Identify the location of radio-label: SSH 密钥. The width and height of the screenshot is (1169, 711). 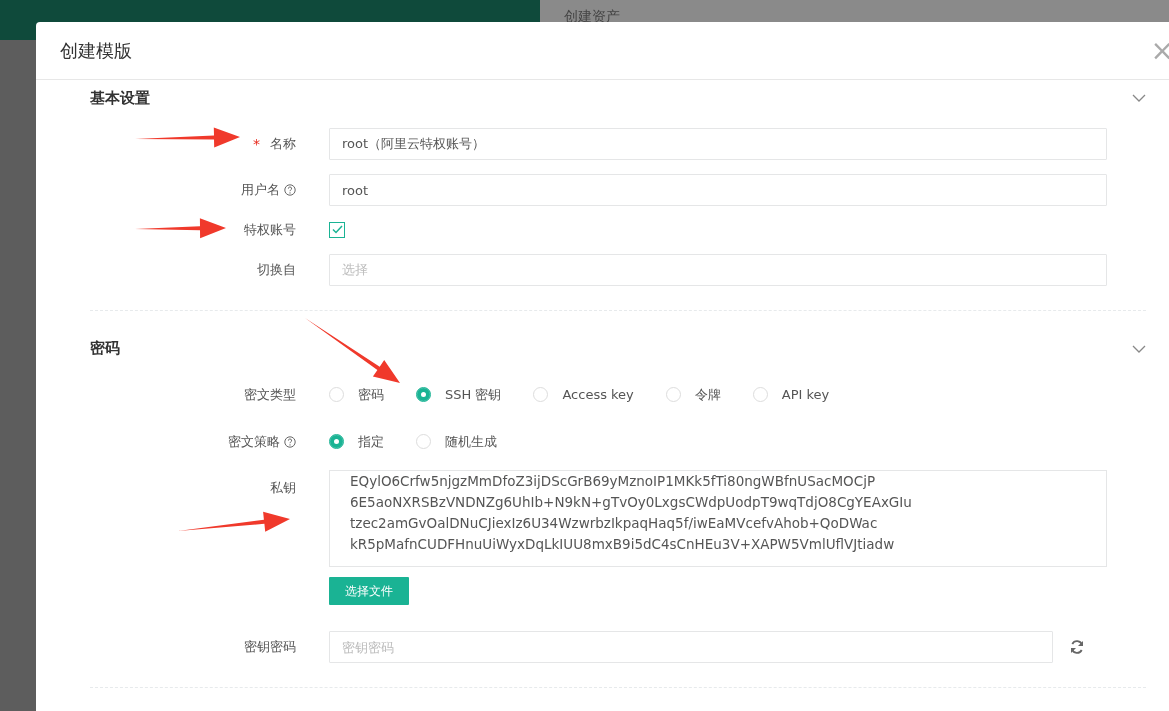
(473, 394).